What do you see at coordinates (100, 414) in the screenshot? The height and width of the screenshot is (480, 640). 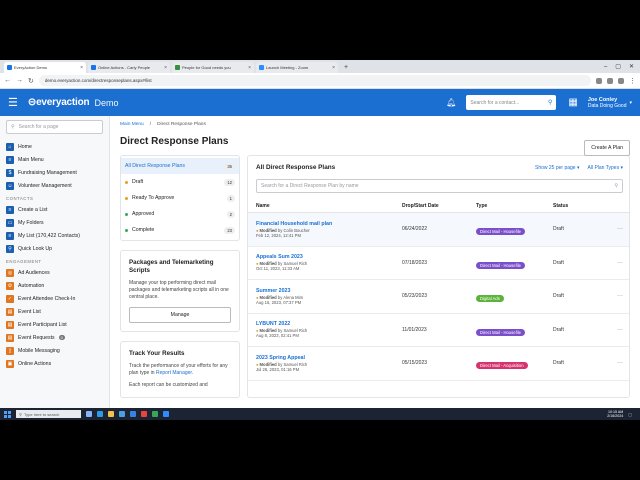 I see `edge-icon` at bounding box center [100, 414].